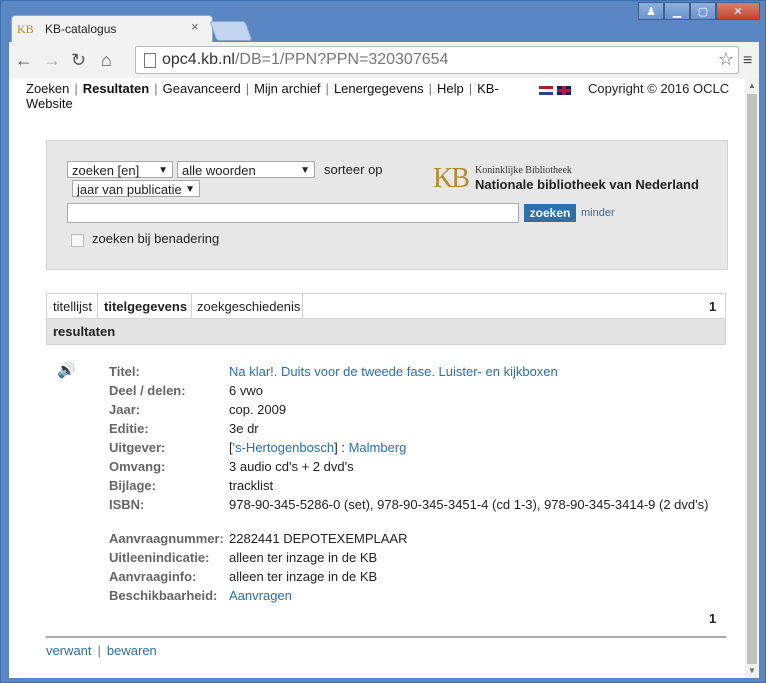  What do you see at coordinates (287, 88) in the screenshot?
I see `nav-mijn-archief: Mijn archief` at bounding box center [287, 88].